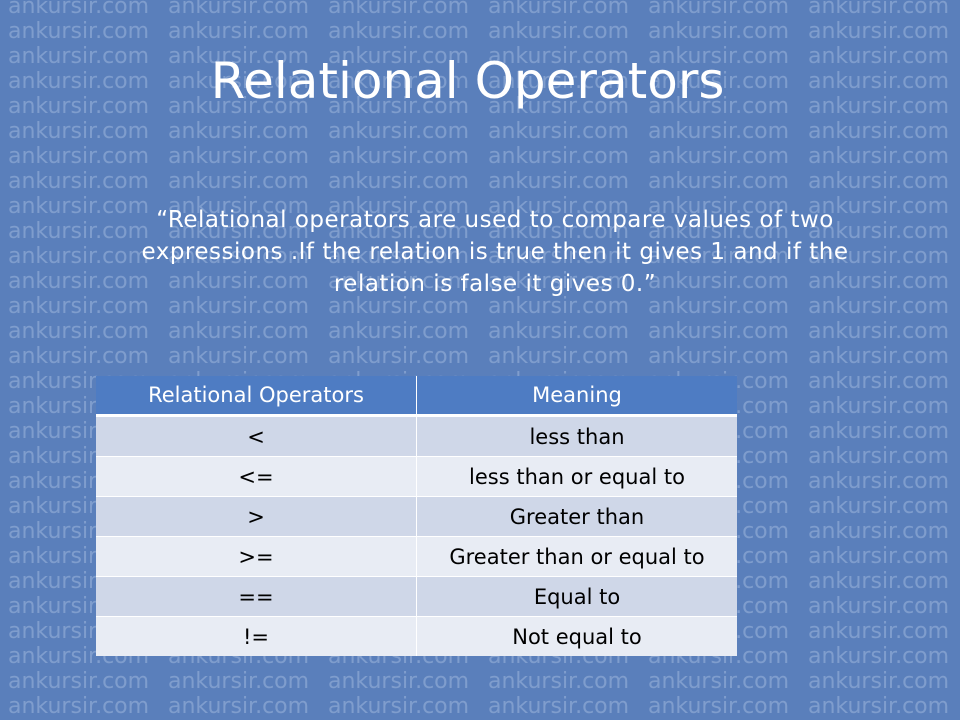  What do you see at coordinates (576, 396) in the screenshot?
I see `header-meaning: Meaning` at bounding box center [576, 396].